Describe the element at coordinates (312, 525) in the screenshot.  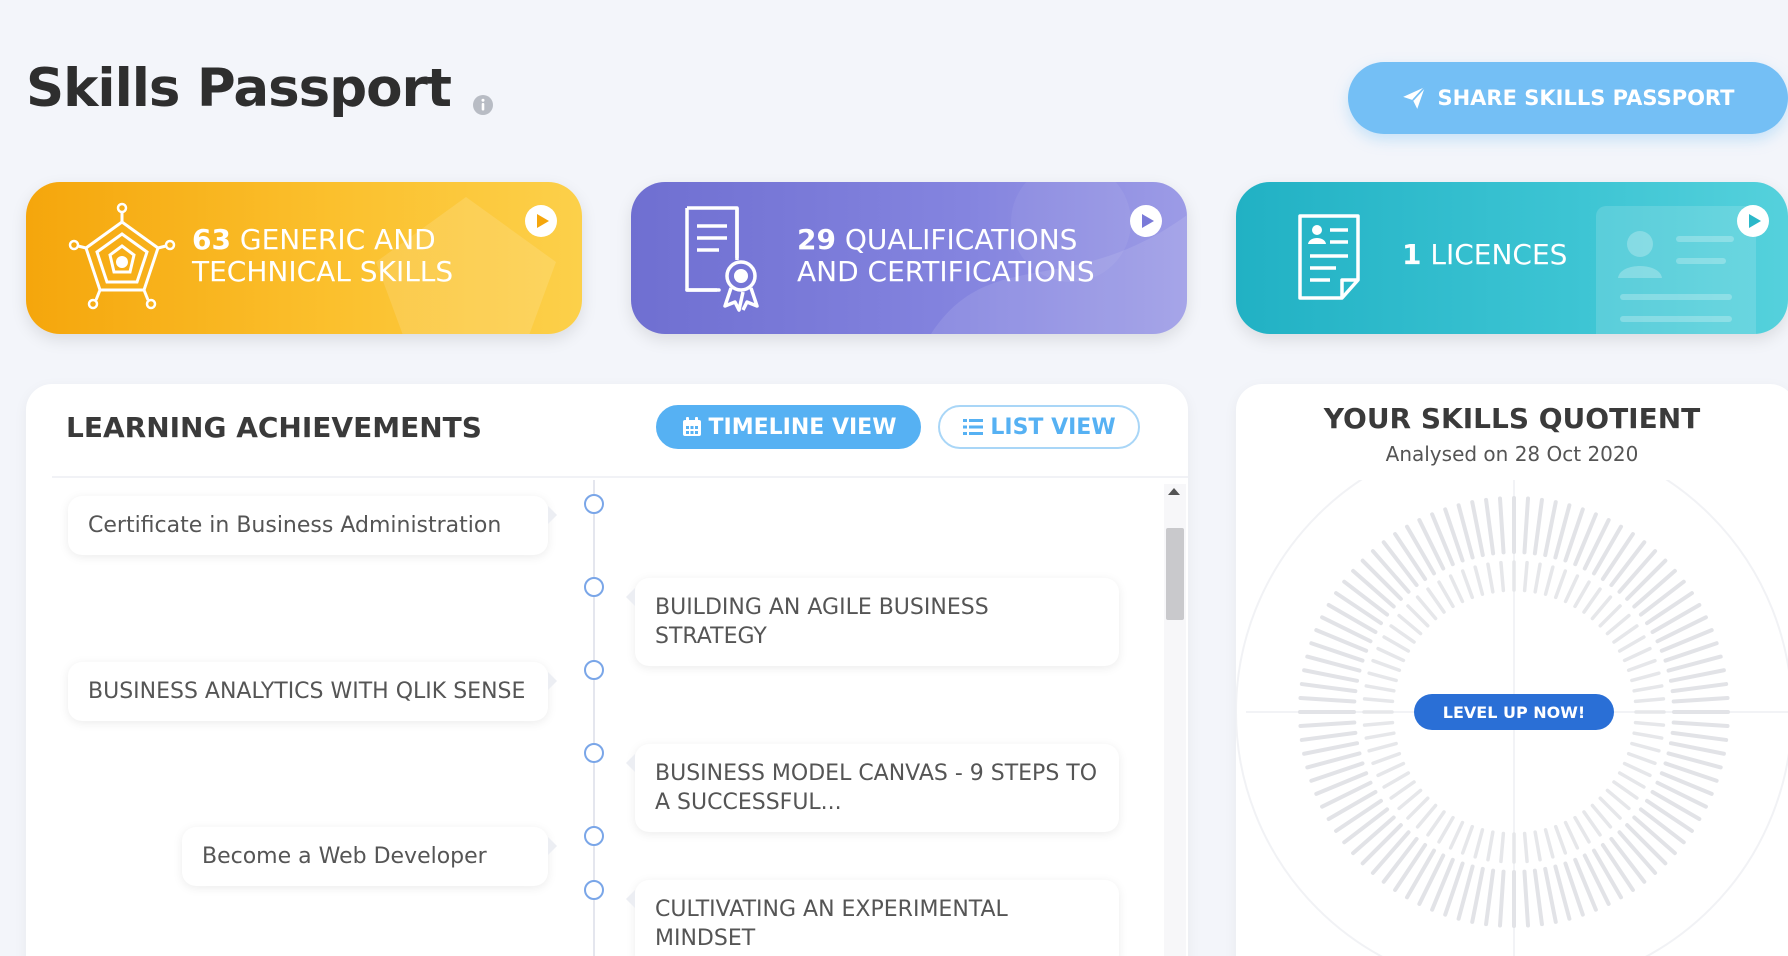
I see `timeline-entry: Certificate in Business Administration` at that location.